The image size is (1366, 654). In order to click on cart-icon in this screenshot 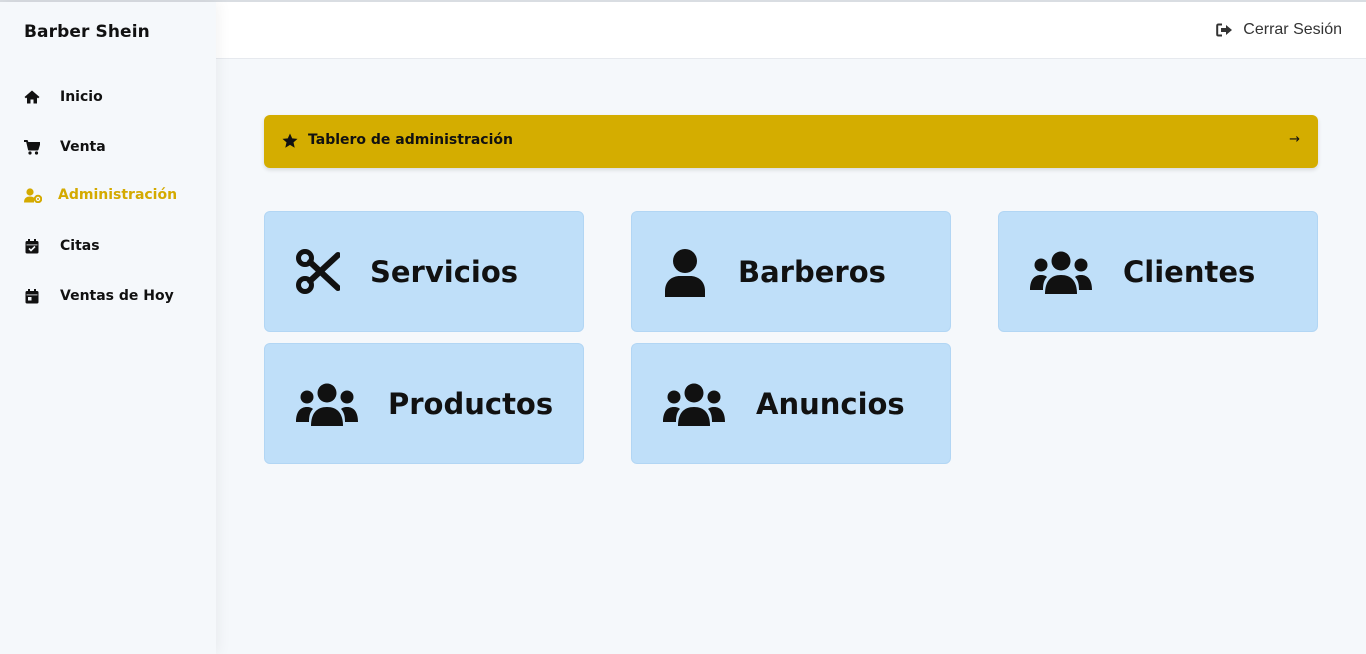, I will do `click(32, 147)`.